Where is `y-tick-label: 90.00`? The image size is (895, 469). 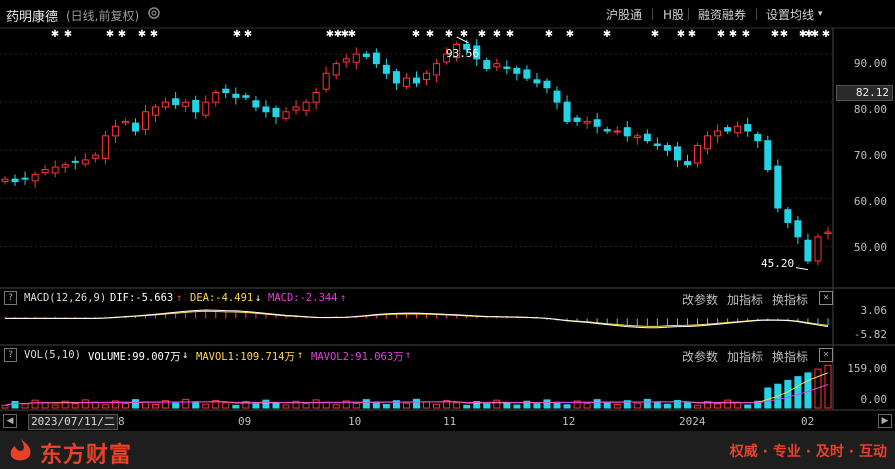 y-tick-label: 90.00 is located at coordinates (870, 63).